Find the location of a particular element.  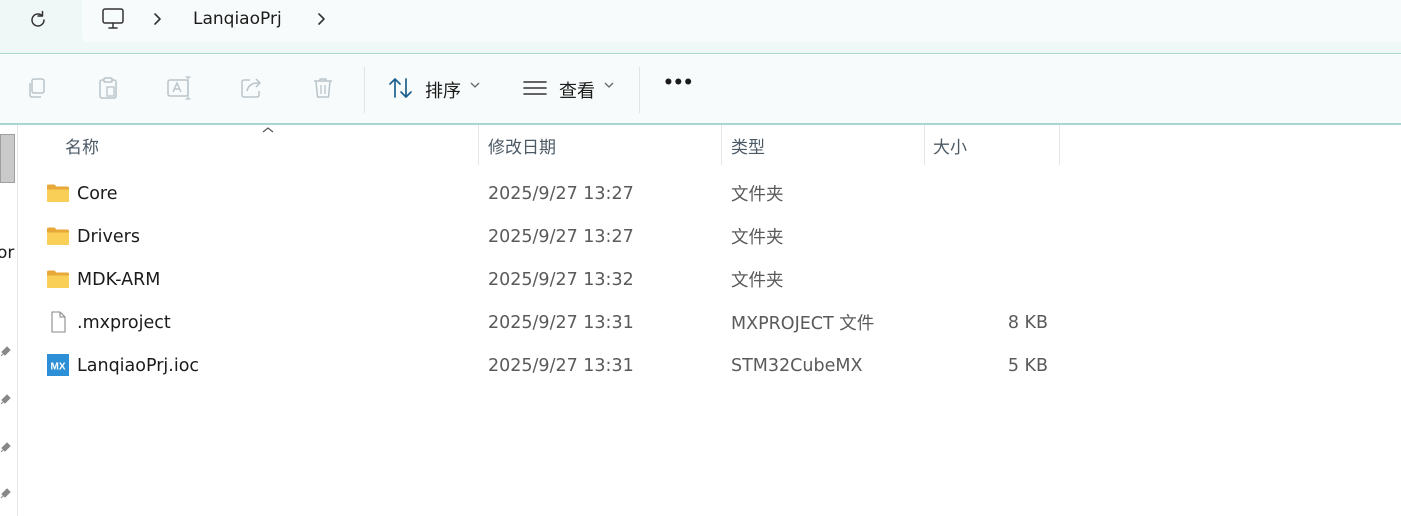

file-size: 5 KB is located at coordinates (1027, 365).